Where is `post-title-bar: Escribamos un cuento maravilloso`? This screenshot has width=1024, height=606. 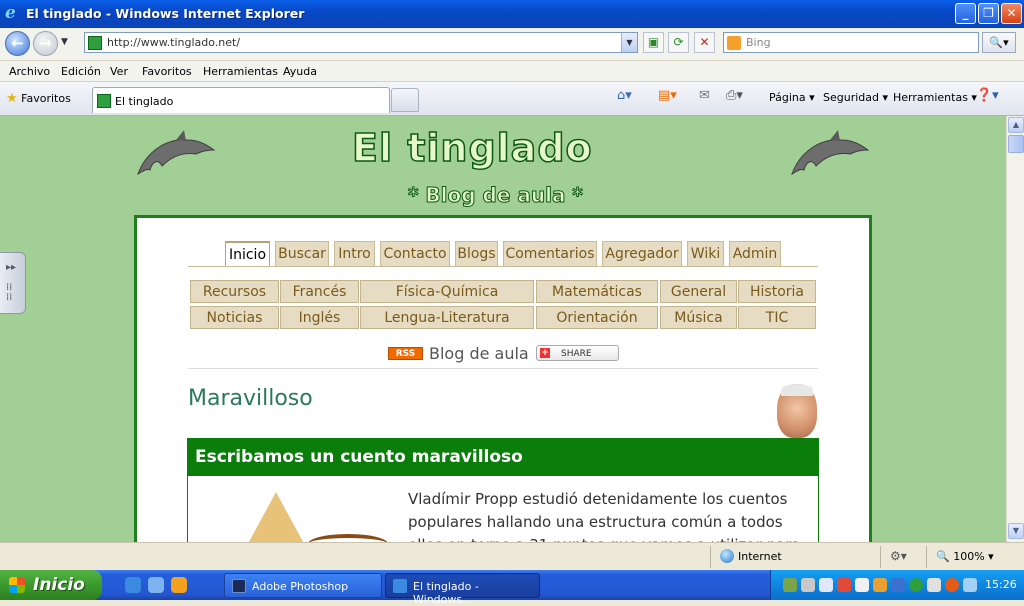 post-title-bar: Escribamos un cuento maravilloso is located at coordinates (503, 457).